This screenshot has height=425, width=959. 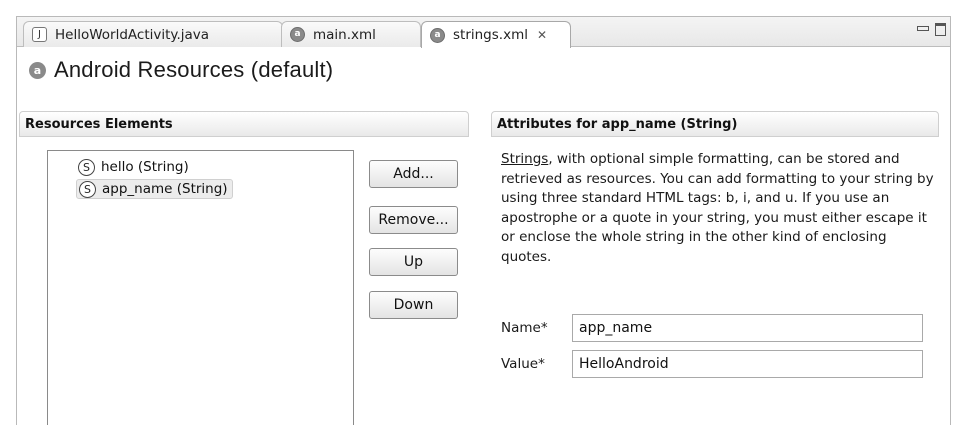 I want to click on attributes-header: Attributes for app_name (String), so click(x=715, y=124).